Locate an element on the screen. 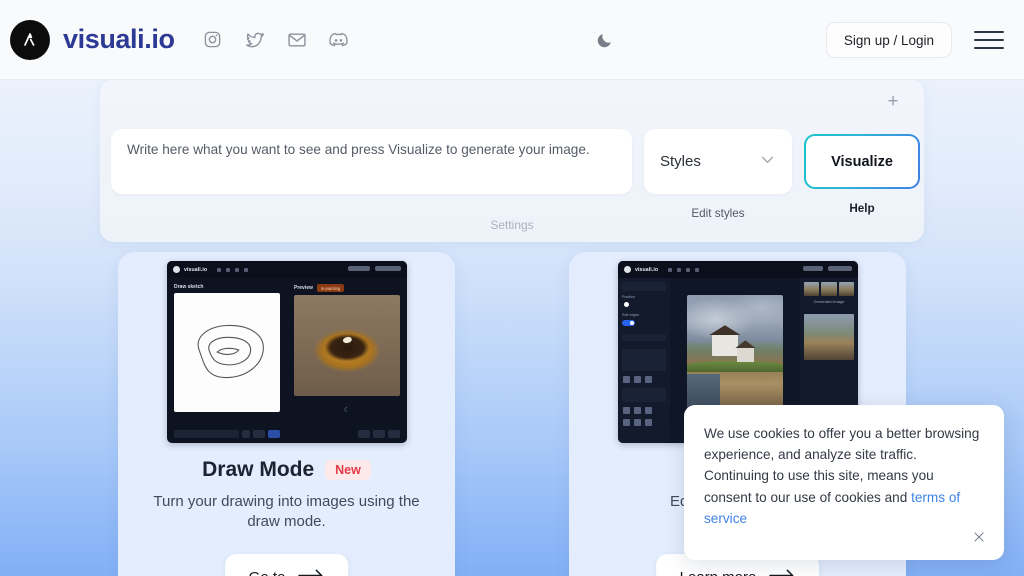 This screenshot has height=576, width=1024. preview-tag: in-painting is located at coordinates (330, 288).